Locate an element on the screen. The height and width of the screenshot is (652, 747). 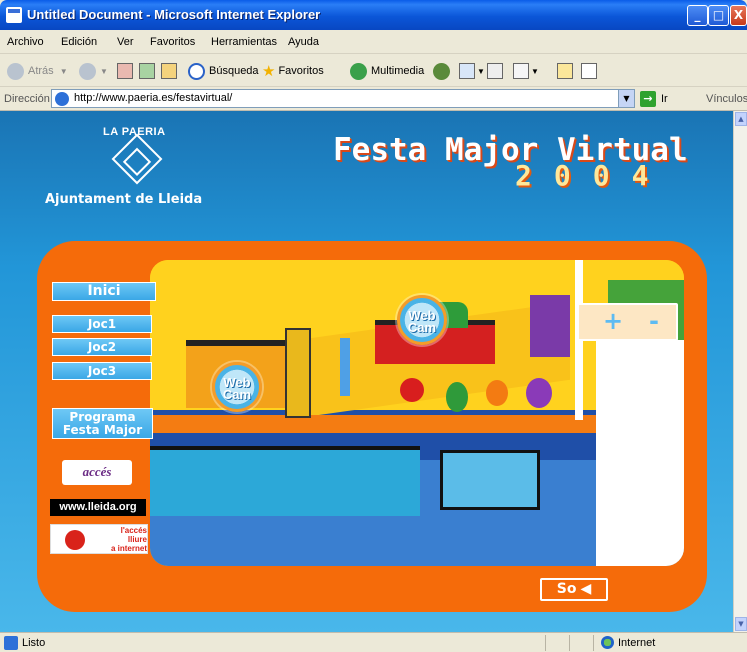
address-input: http://www.paeria.es/festavirtual/ ▼ is located at coordinates (343, 98).